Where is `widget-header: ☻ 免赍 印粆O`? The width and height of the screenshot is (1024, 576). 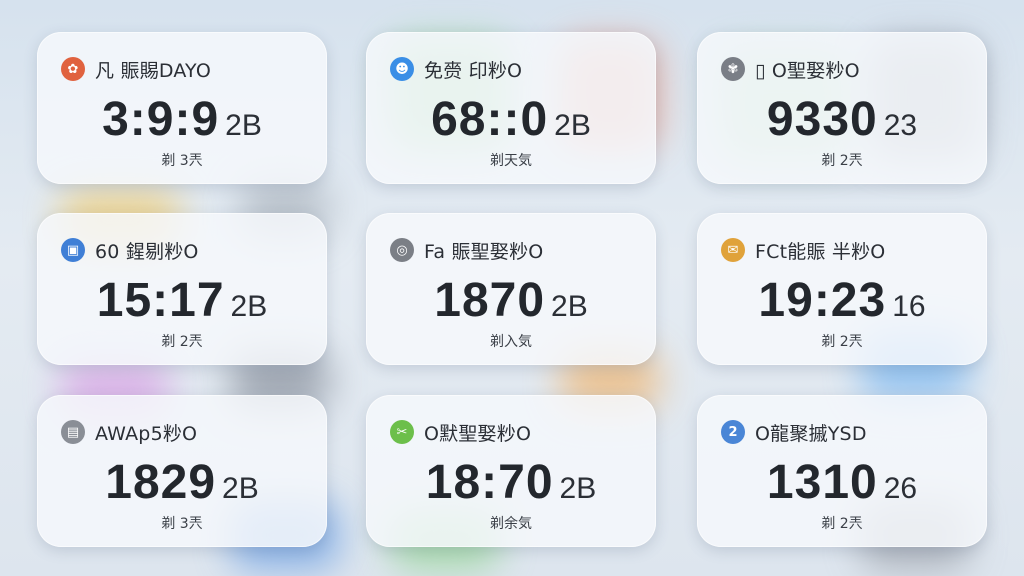 widget-header: ☻ 免赍 印粆O is located at coordinates (513, 69).